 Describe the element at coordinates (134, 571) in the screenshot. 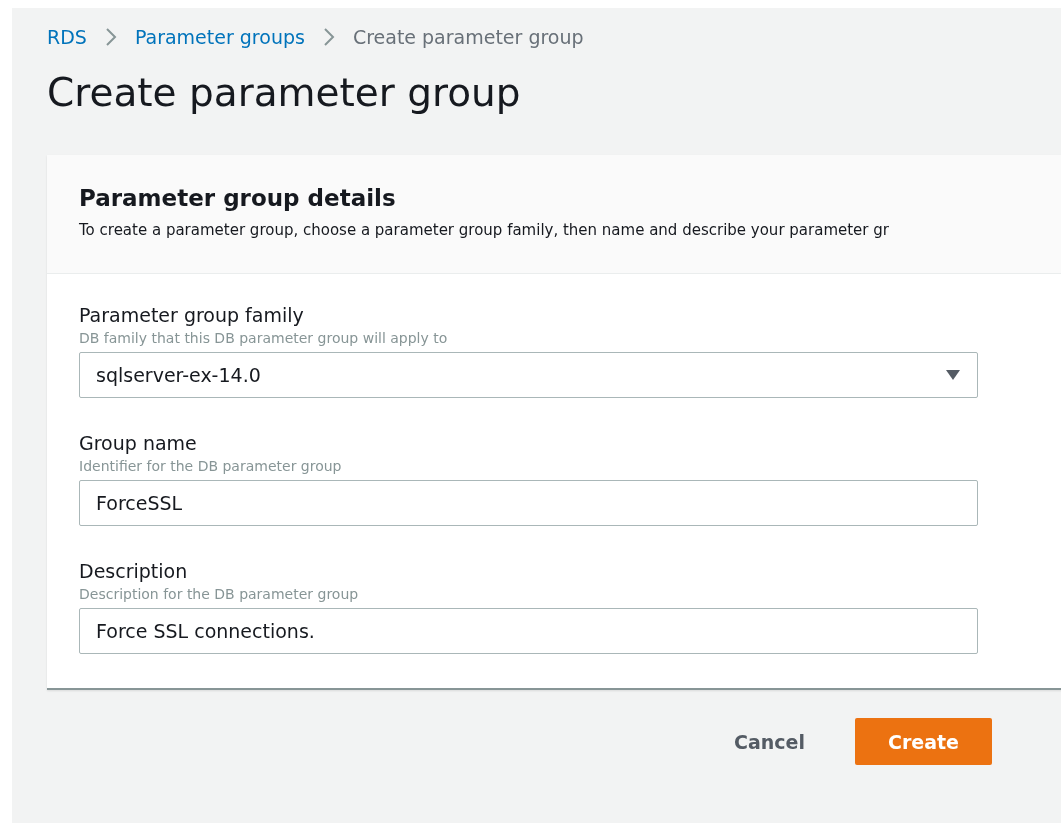

I see `field-label: Description` at that location.